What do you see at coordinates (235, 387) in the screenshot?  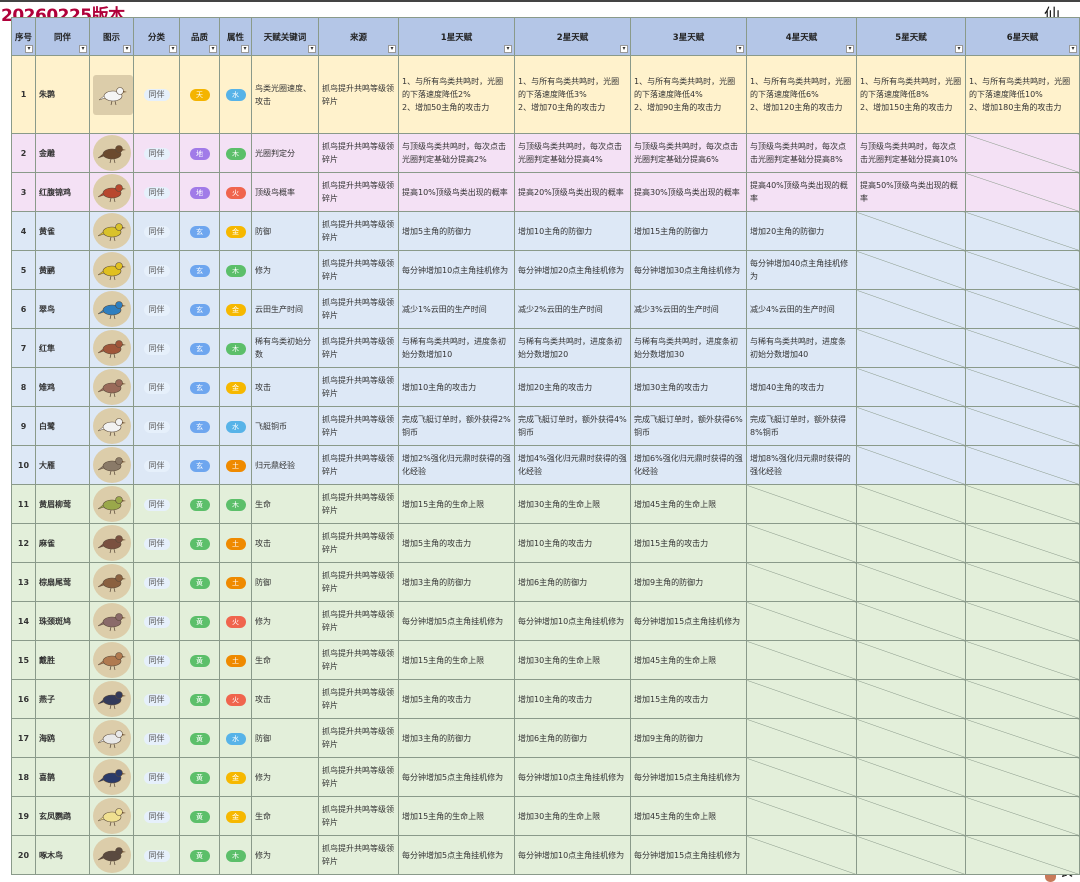 I see `attribute-badge: 金` at bounding box center [235, 387].